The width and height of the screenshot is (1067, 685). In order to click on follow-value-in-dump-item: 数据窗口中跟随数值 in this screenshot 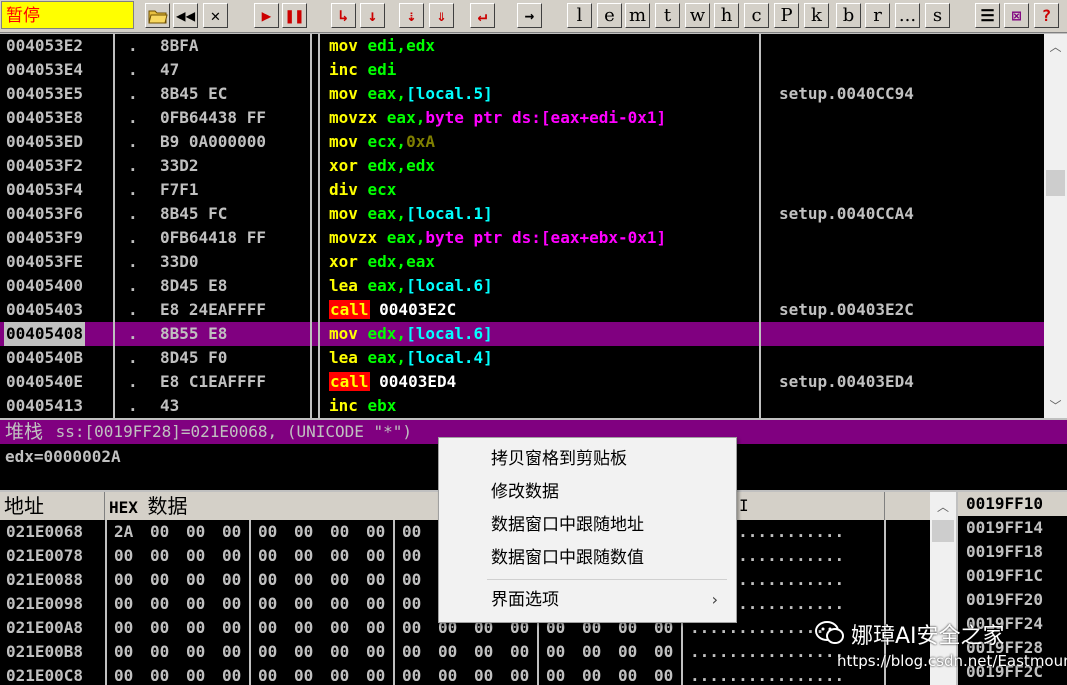, I will do `click(586, 558)`.